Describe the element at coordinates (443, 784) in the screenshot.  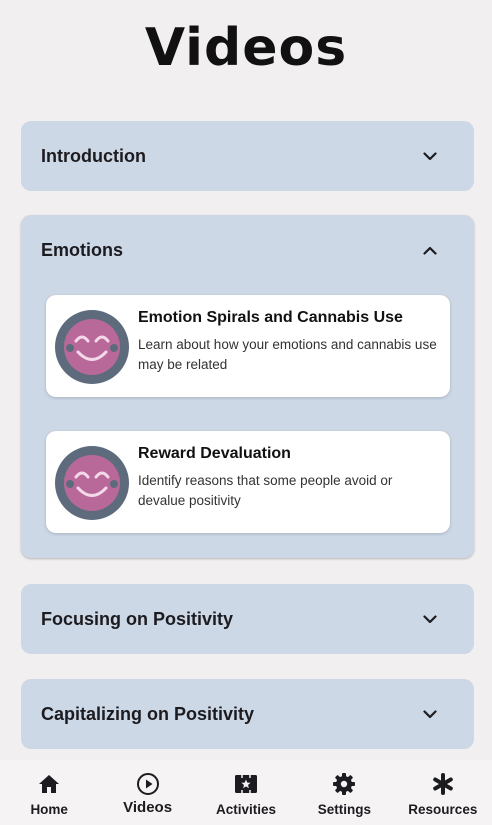
I see `asterisk-icon` at that location.